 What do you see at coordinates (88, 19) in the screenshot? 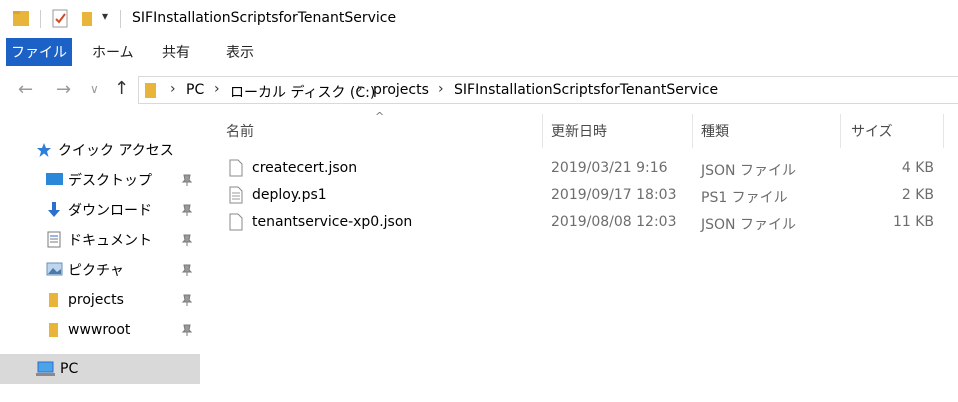
I see `new-folder-icon` at bounding box center [88, 19].